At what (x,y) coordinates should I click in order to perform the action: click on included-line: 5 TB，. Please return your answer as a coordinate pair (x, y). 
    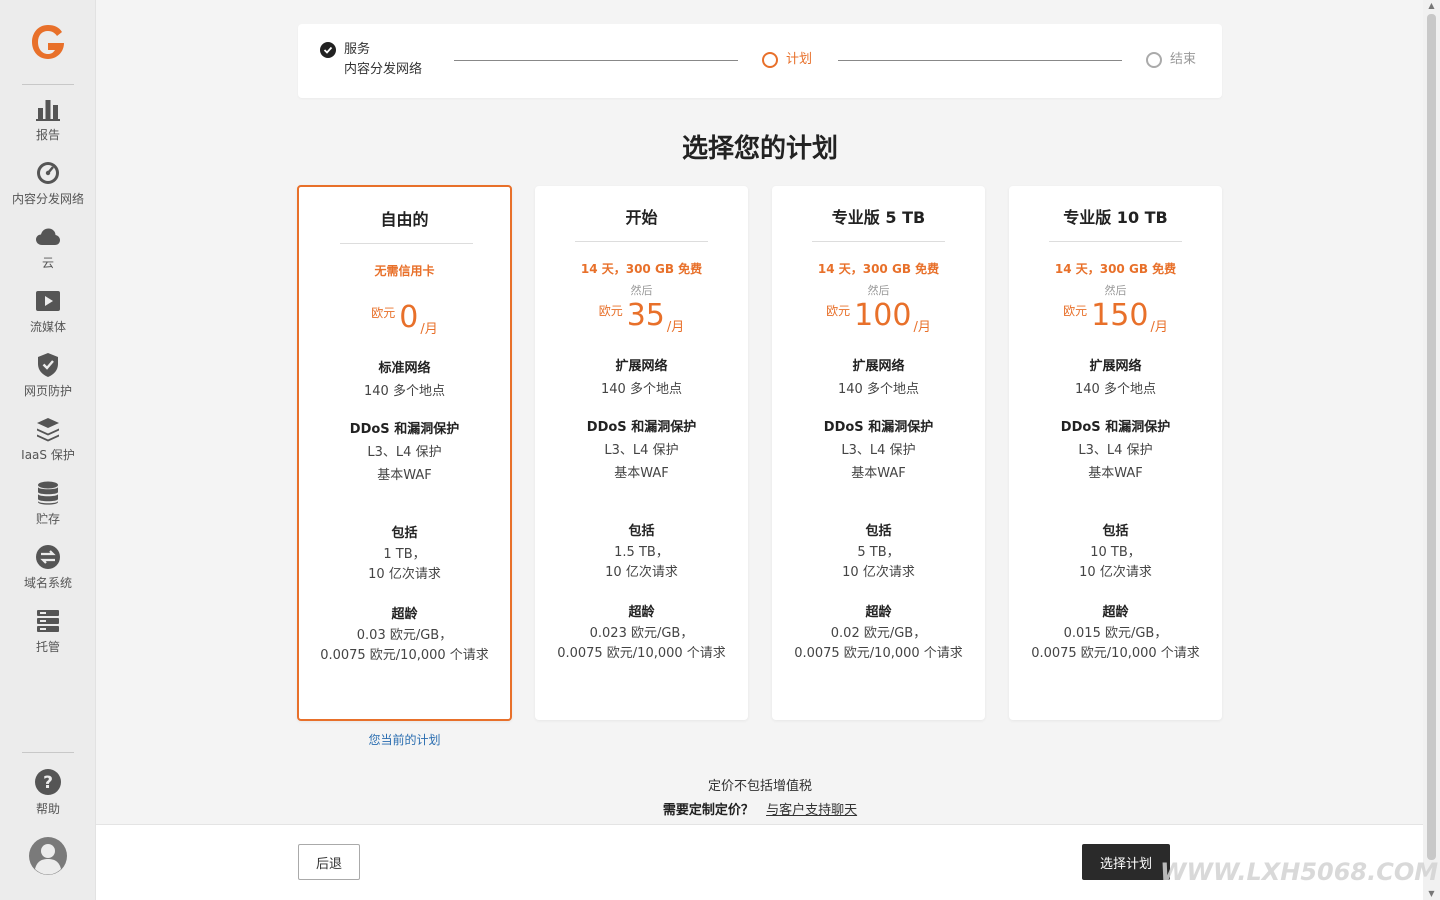
    Looking at the image, I should click on (878, 552).